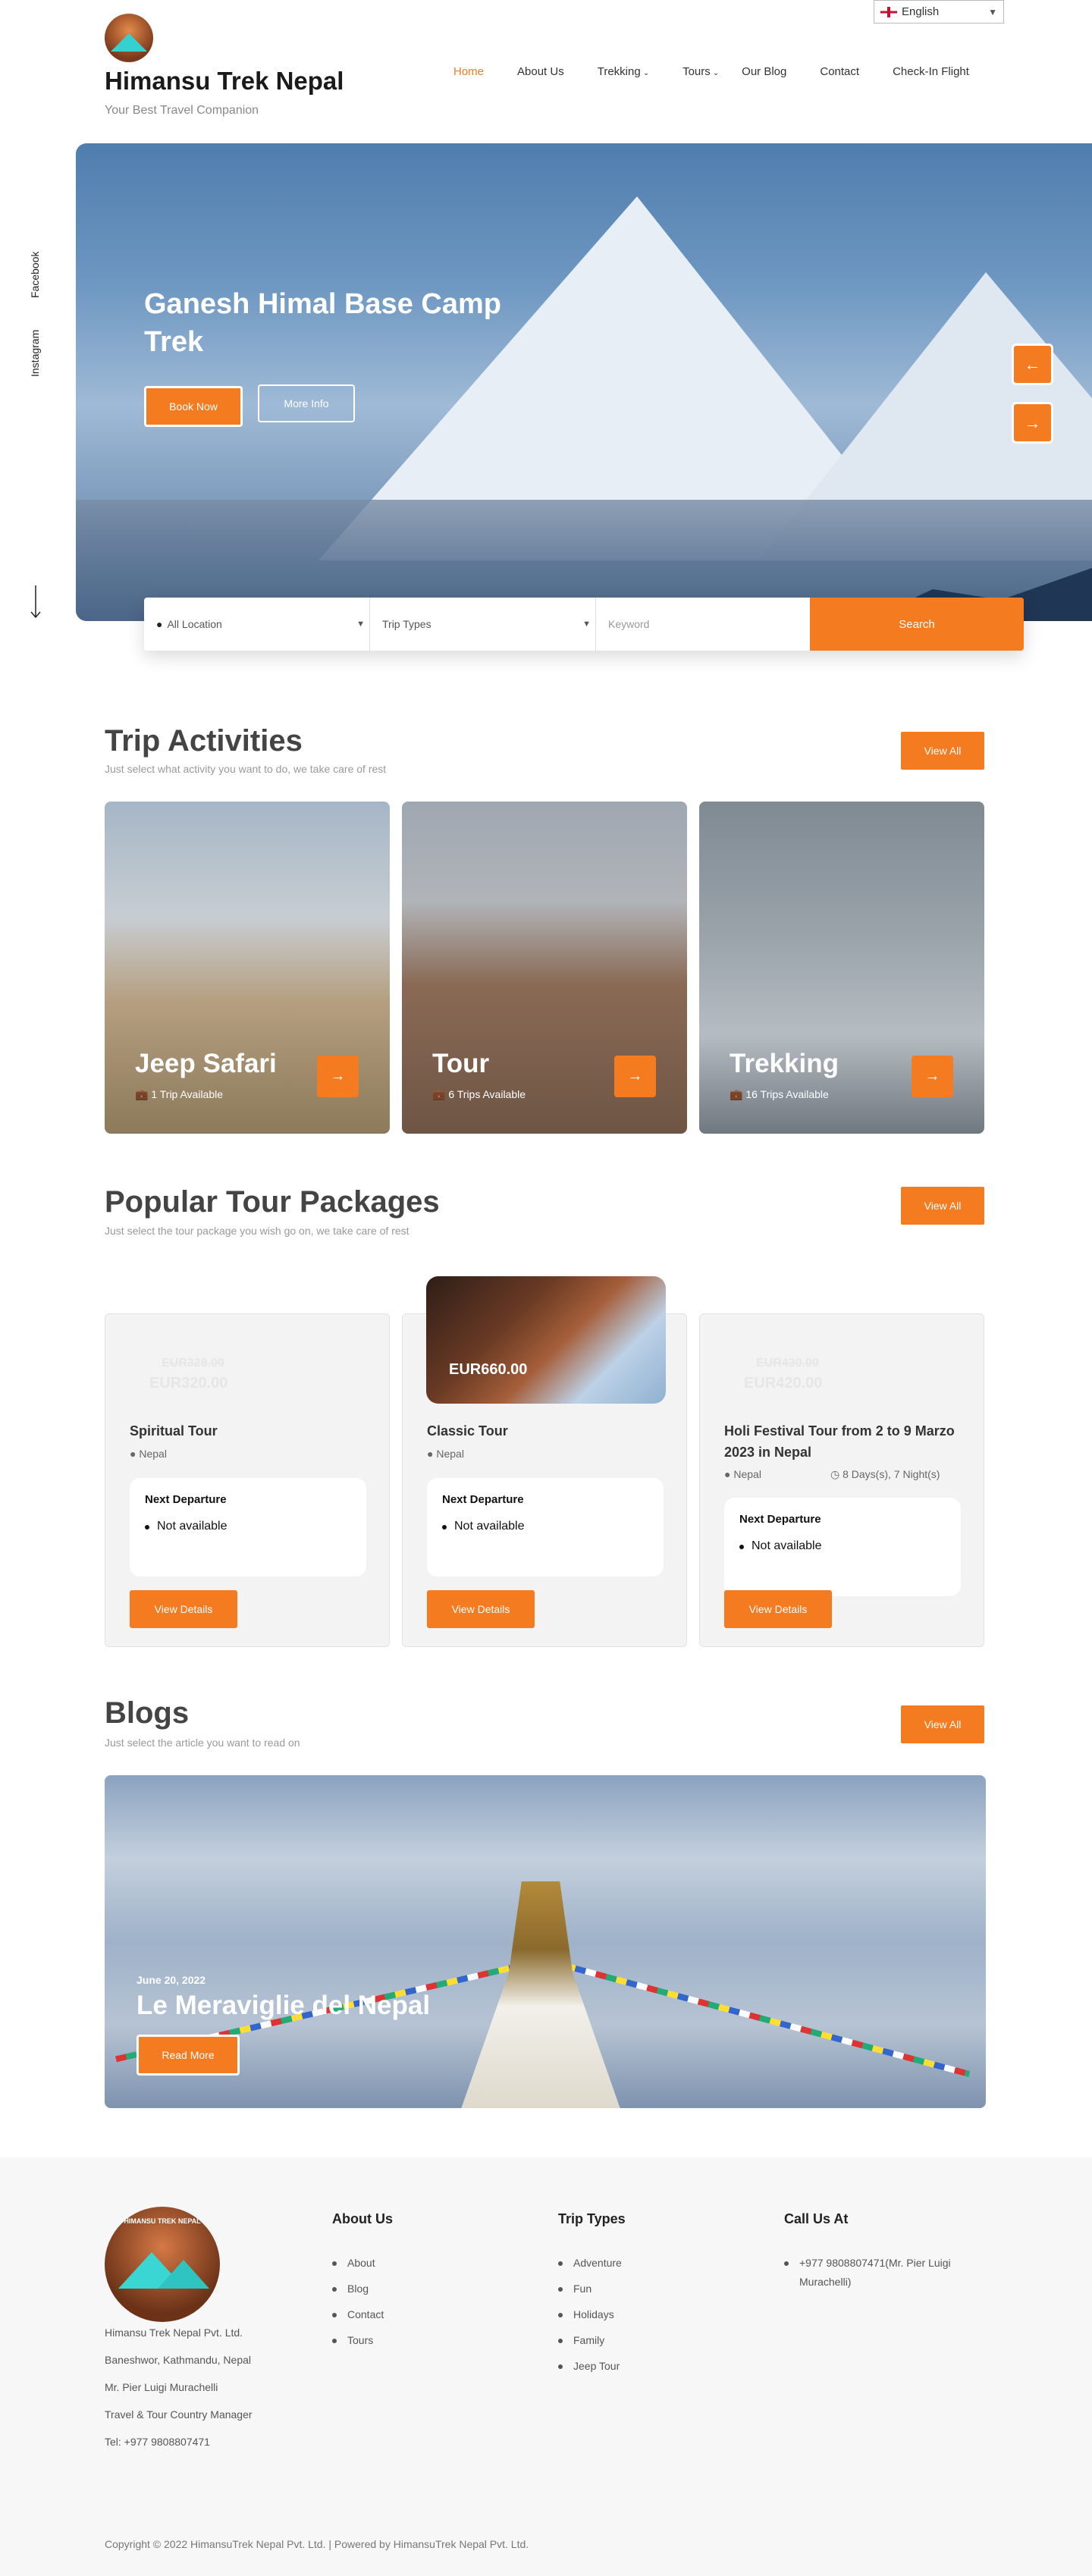  What do you see at coordinates (783, 1383) in the screenshot?
I see `package-price: EUR420.00` at bounding box center [783, 1383].